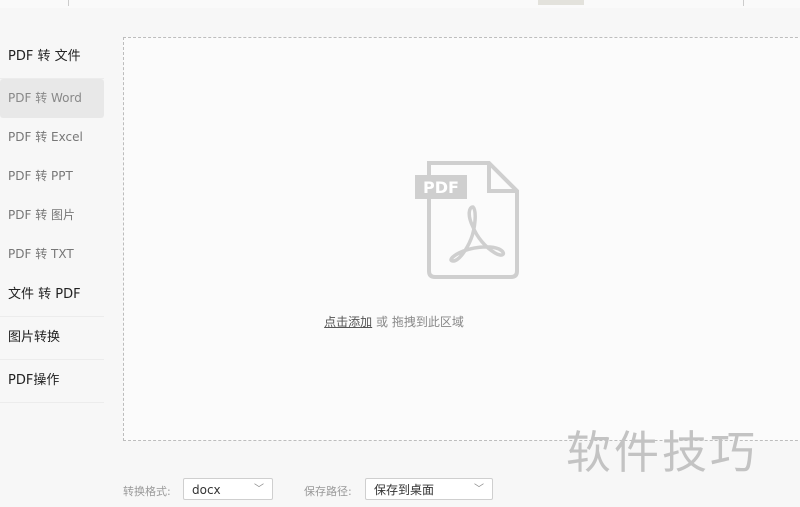 The image size is (800, 507). I want to click on save-path-select: 保存到桌面 ﹀, so click(429, 489).